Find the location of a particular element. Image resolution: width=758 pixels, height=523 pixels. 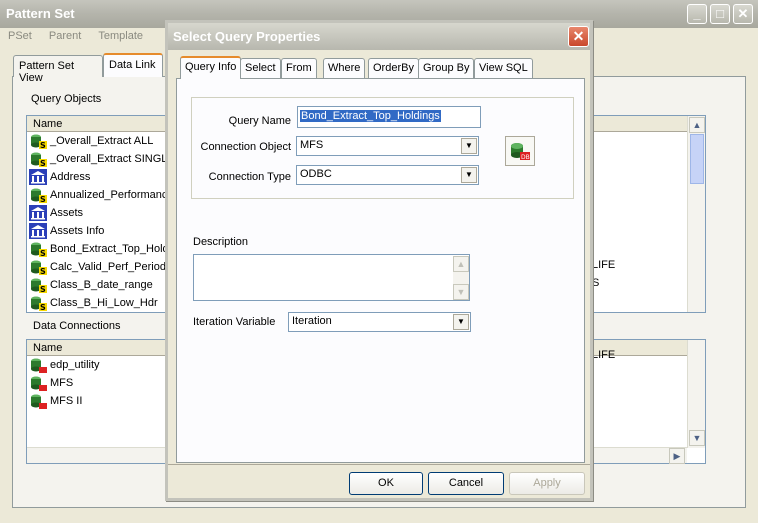

connection-object-select: MFS ▼ is located at coordinates (387, 146).